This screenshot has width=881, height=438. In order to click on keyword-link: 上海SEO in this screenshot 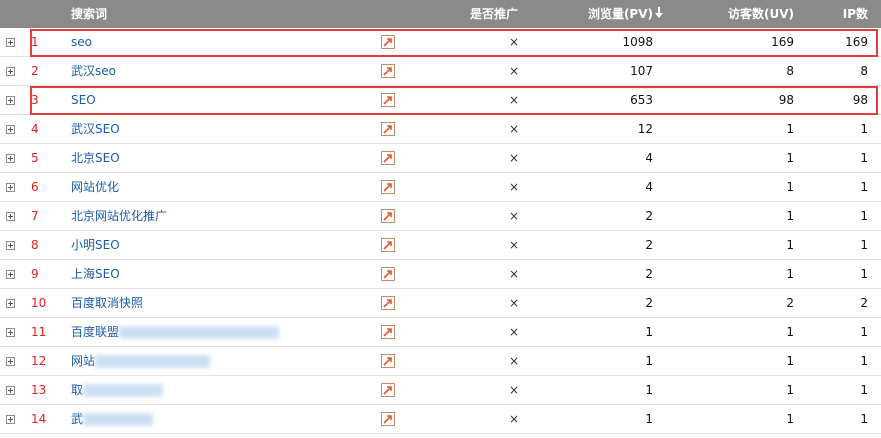, I will do `click(95, 274)`.